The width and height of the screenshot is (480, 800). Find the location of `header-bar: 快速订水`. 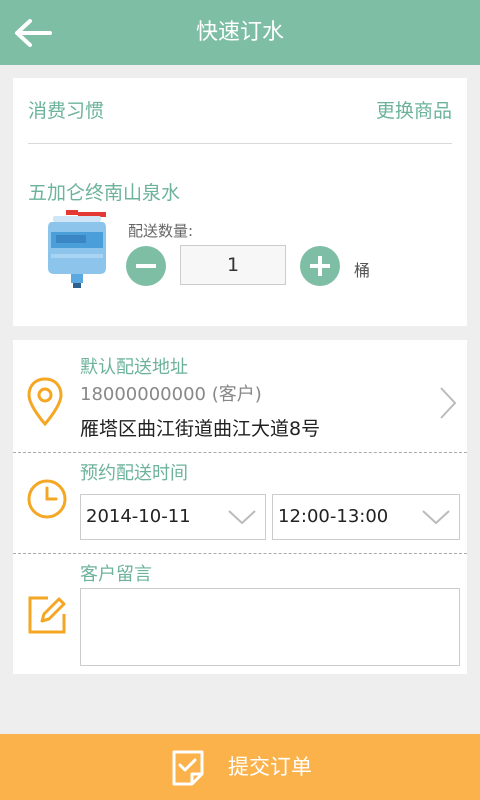

header-bar: 快速订水 is located at coordinates (240, 32).